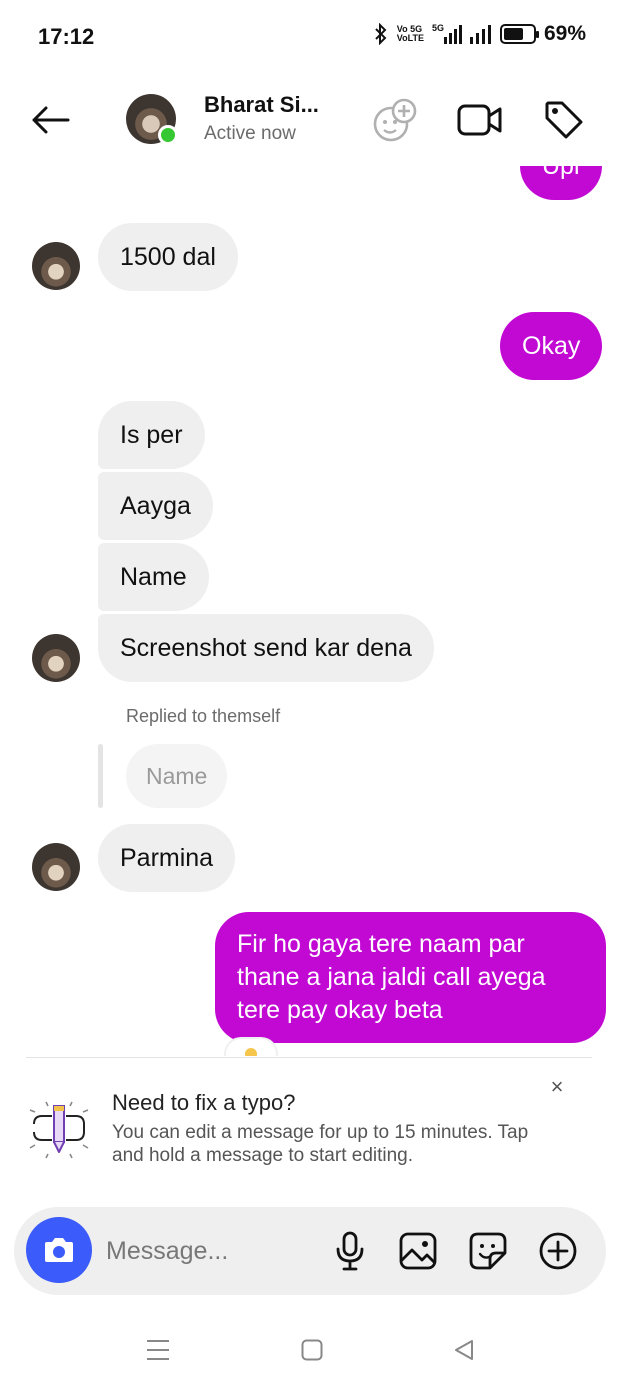 This screenshot has width=620, height=1386. I want to click on reply-context-label: Replied to themself, so click(203, 716).